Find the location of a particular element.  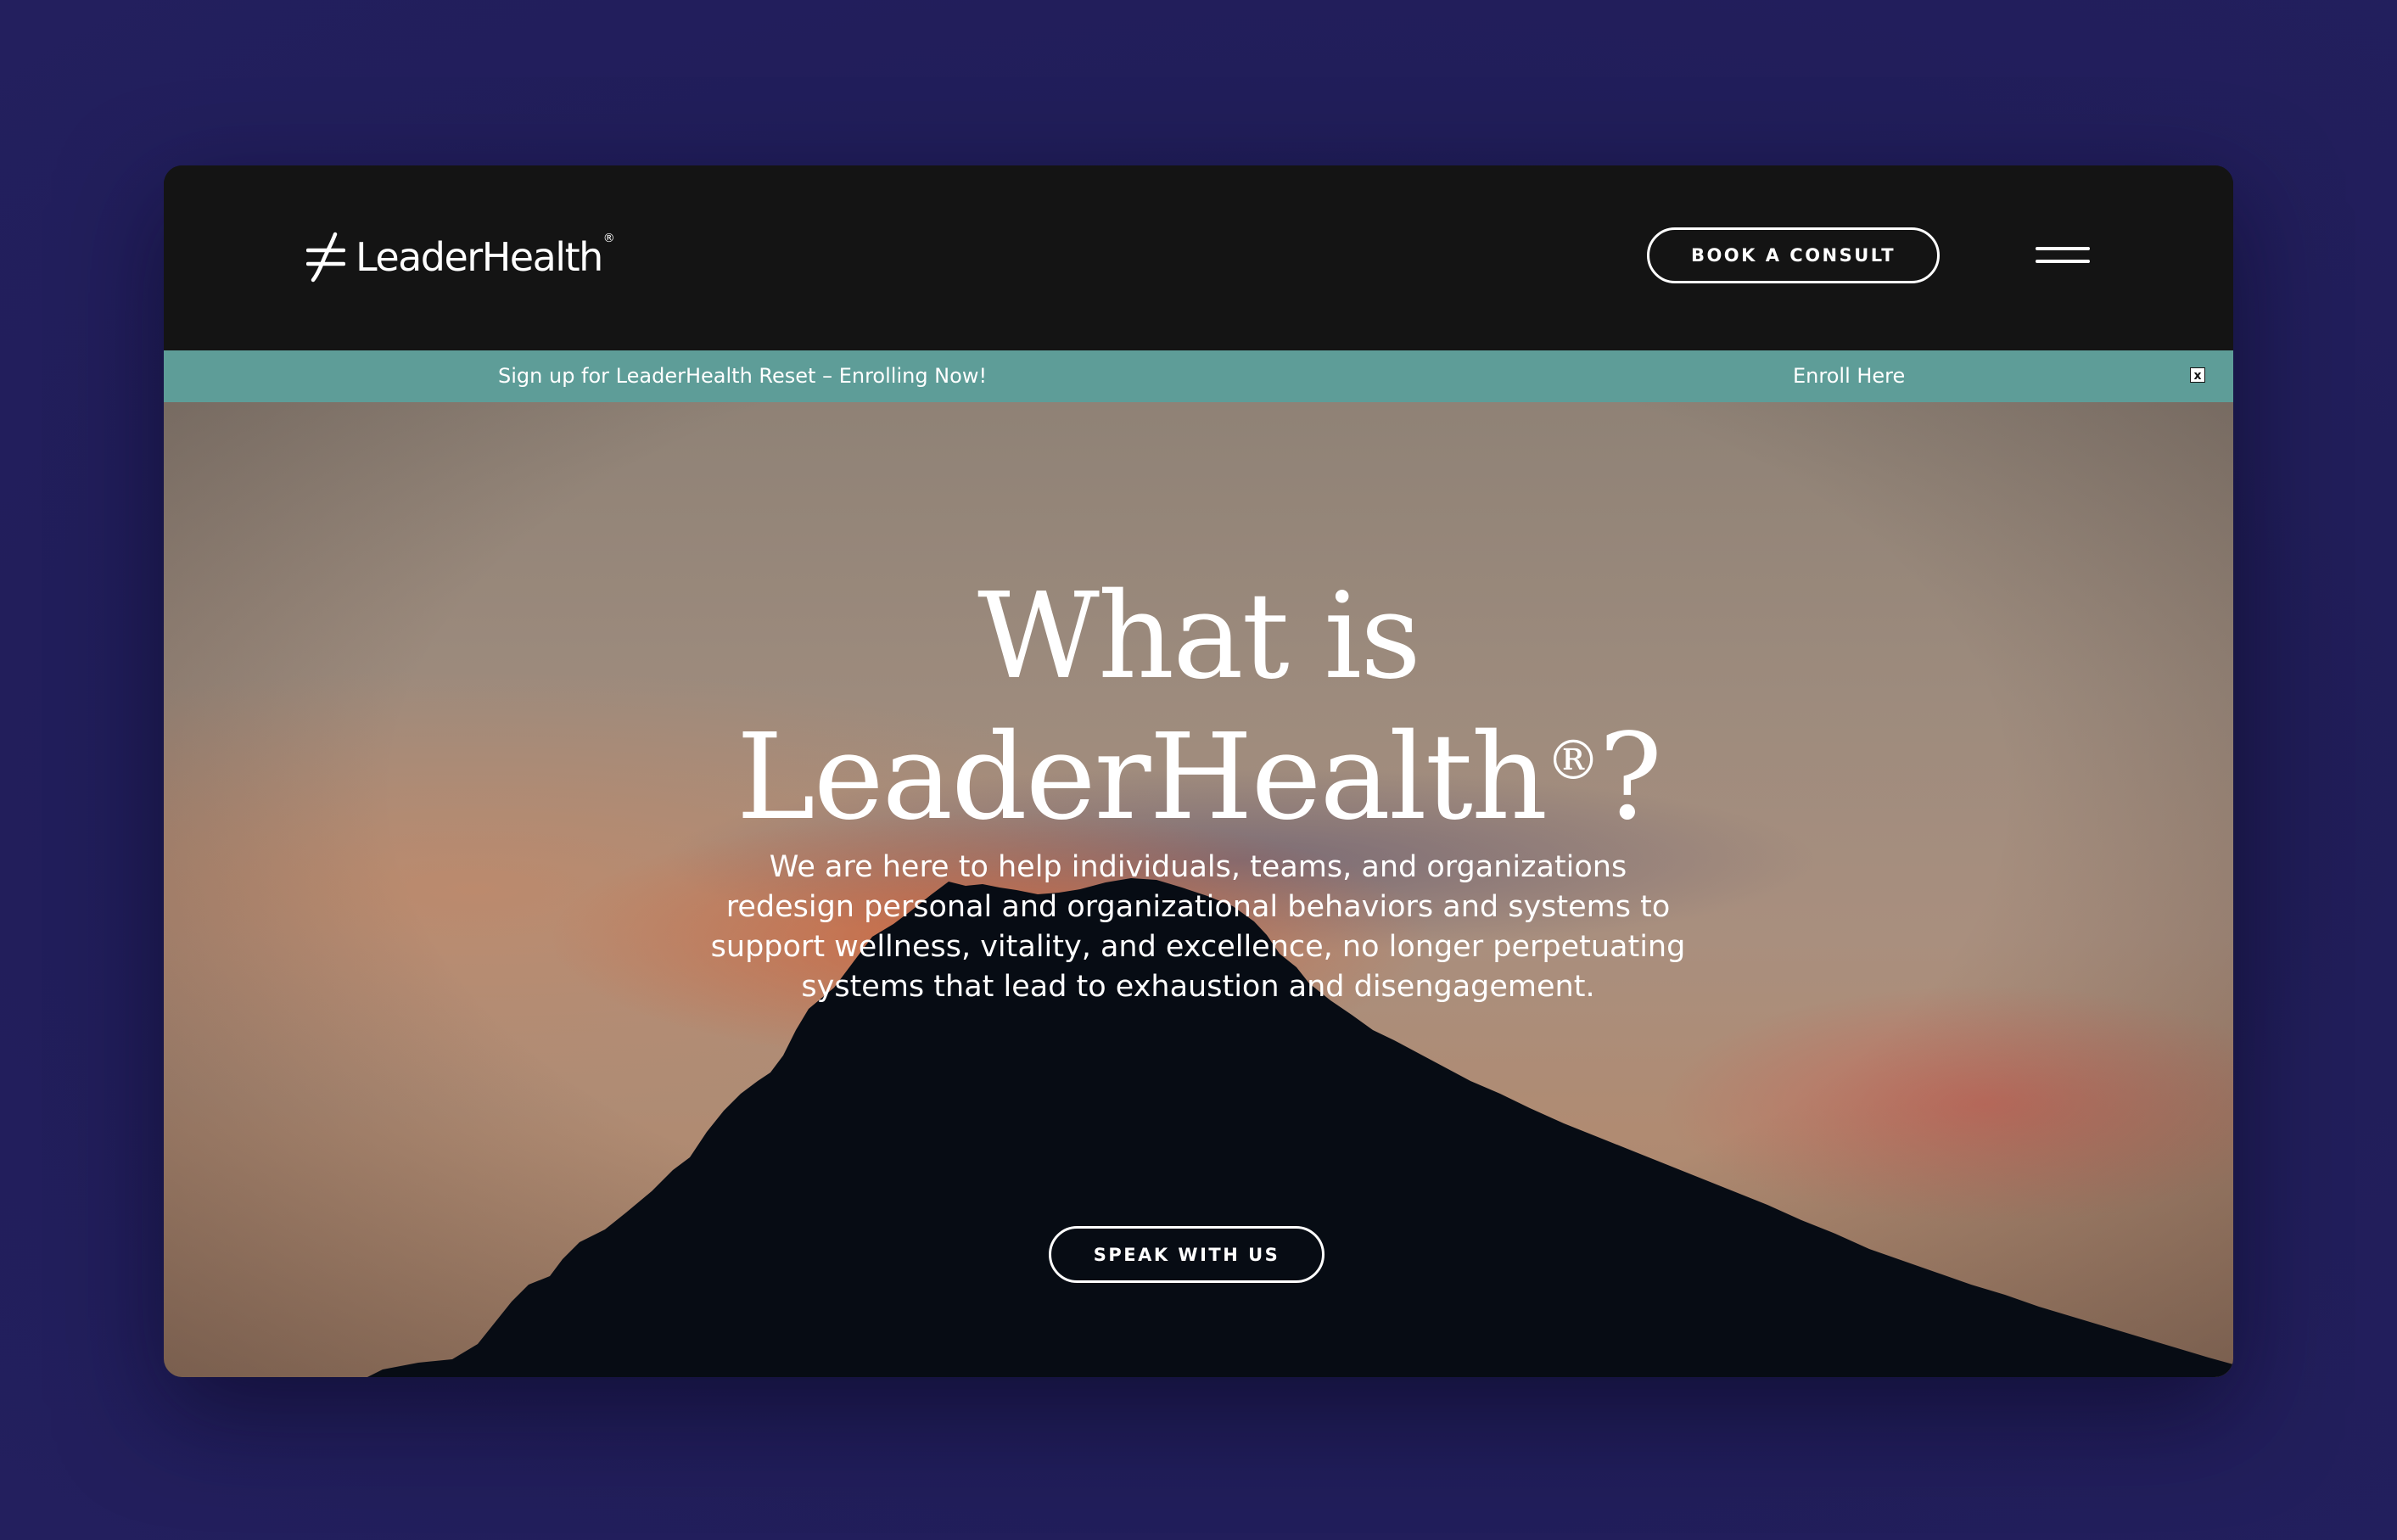

hero-title-line-2: LeaderHealth®? is located at coordinates (1198, 778).